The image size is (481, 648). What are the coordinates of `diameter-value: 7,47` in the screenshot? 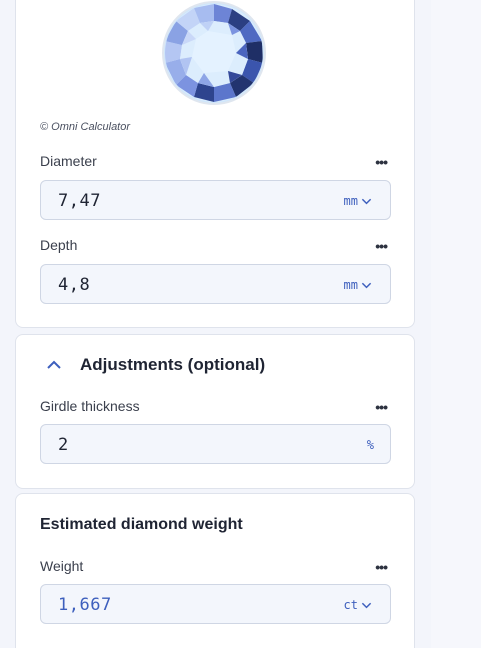 It's located at (79, 201).